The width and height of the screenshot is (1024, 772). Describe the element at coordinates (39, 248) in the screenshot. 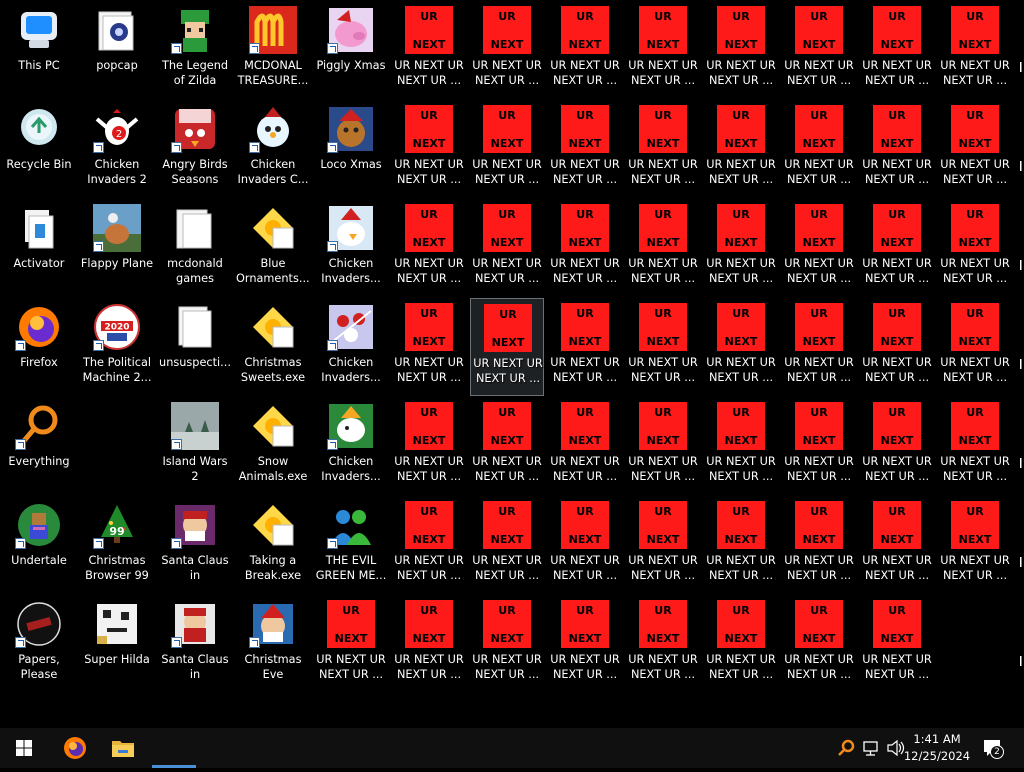

I see `desktop-icon-activator: Activator` at that location.